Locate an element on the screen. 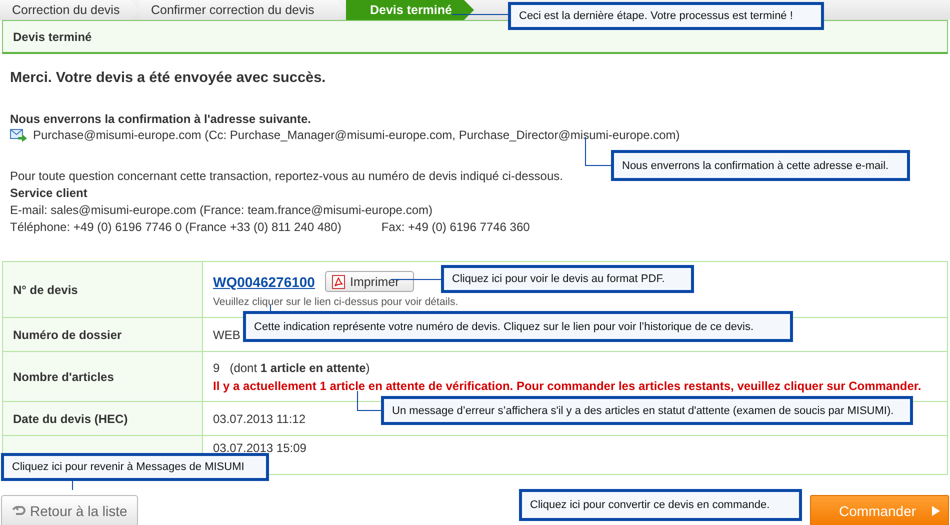 The image size is (950, 525). back-button: Retour à la liste is located at coordinates (69, 510).